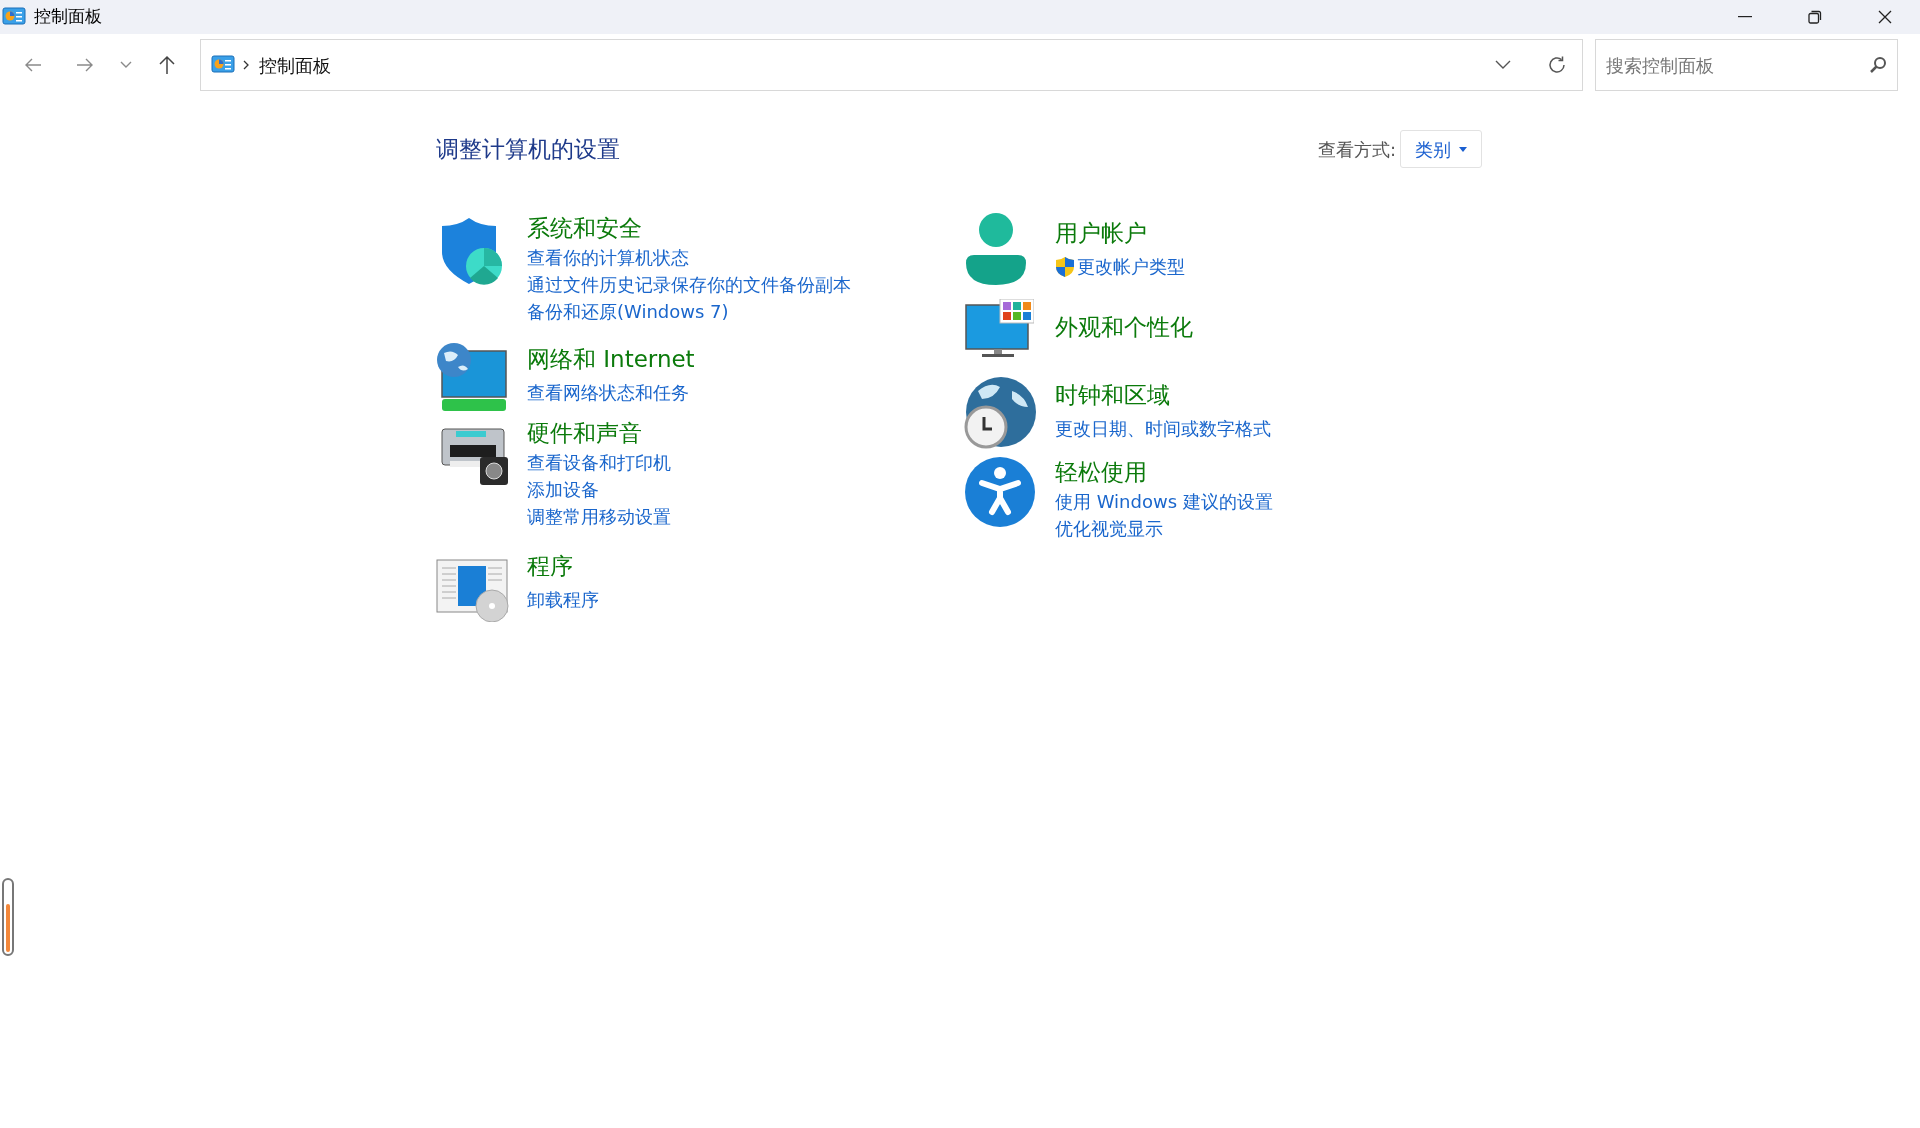  Describe the element at coordinates (1124, 327) in the screenshot. I see `category-link: 外观和个性化` at that location.